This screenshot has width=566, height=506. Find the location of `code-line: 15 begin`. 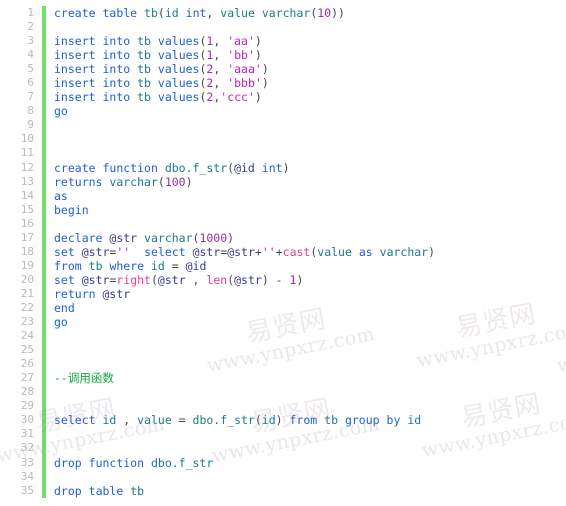

code-line: 15 begin is located at coordinates (217, 210).